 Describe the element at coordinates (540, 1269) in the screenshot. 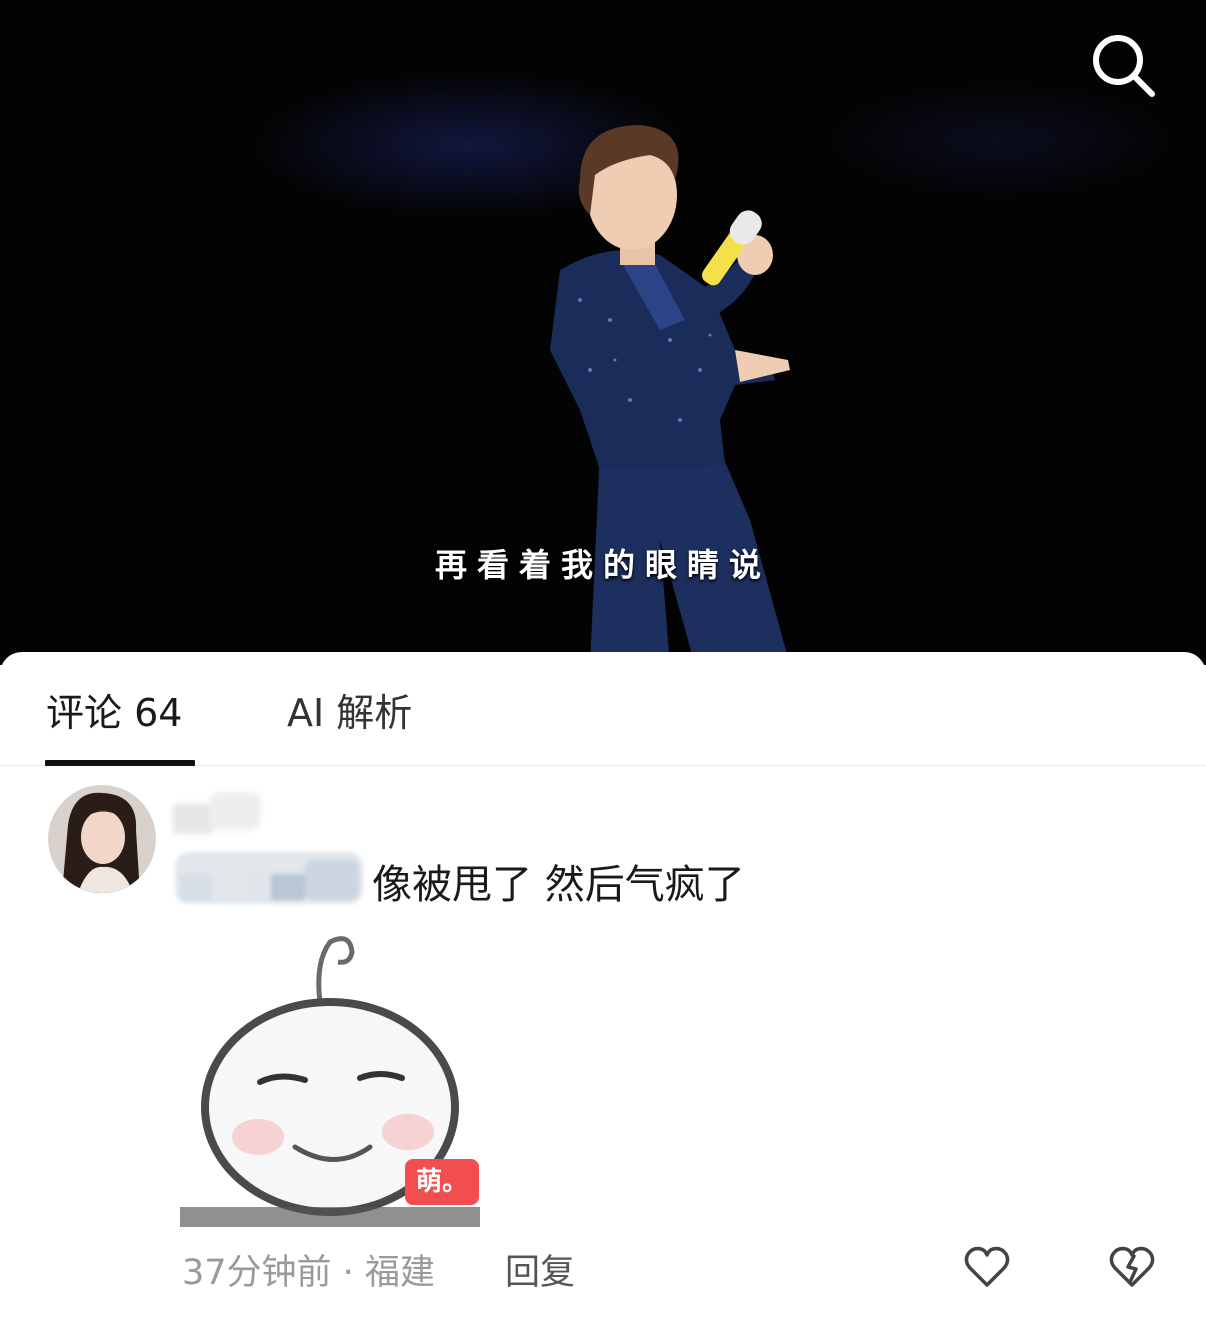

I see `reply-button: 回复` at that location.